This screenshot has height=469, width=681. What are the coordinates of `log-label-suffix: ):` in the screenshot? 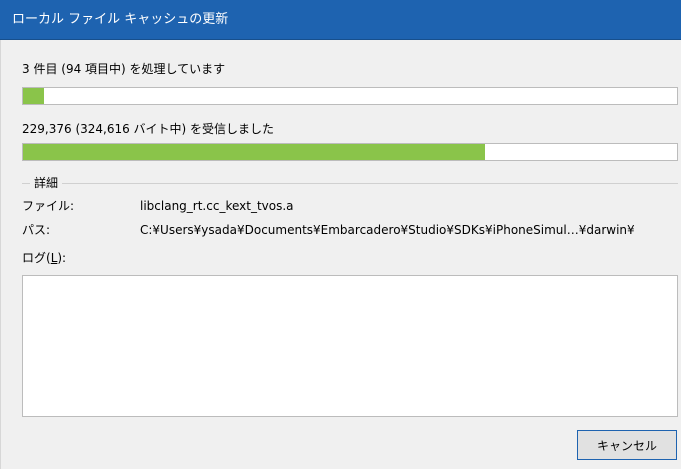 It's located at (62, 258).